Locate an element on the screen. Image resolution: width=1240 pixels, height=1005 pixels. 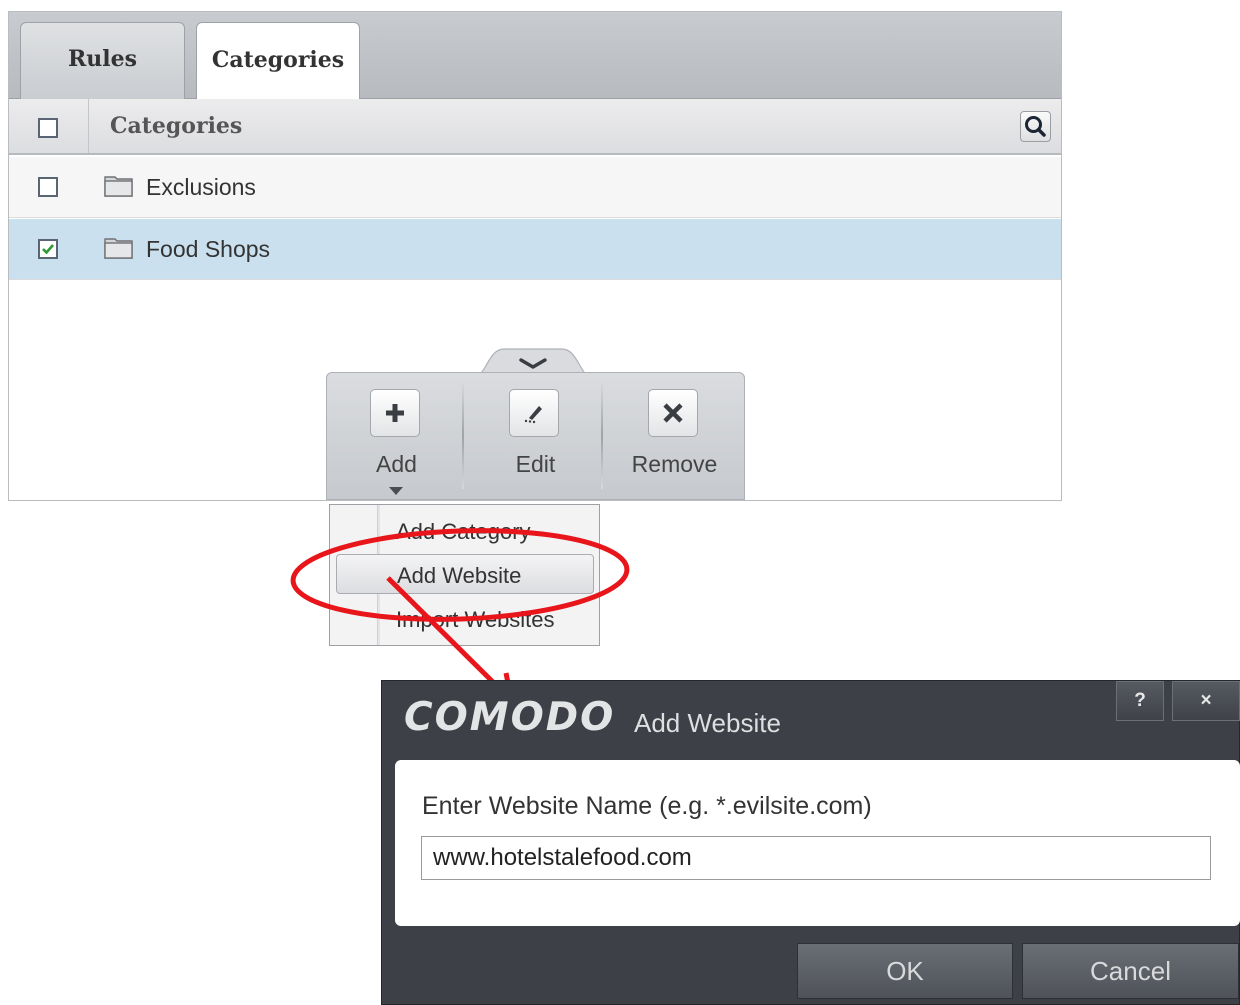
menu-item-label: Add Category is located at coordinates (463, 531).